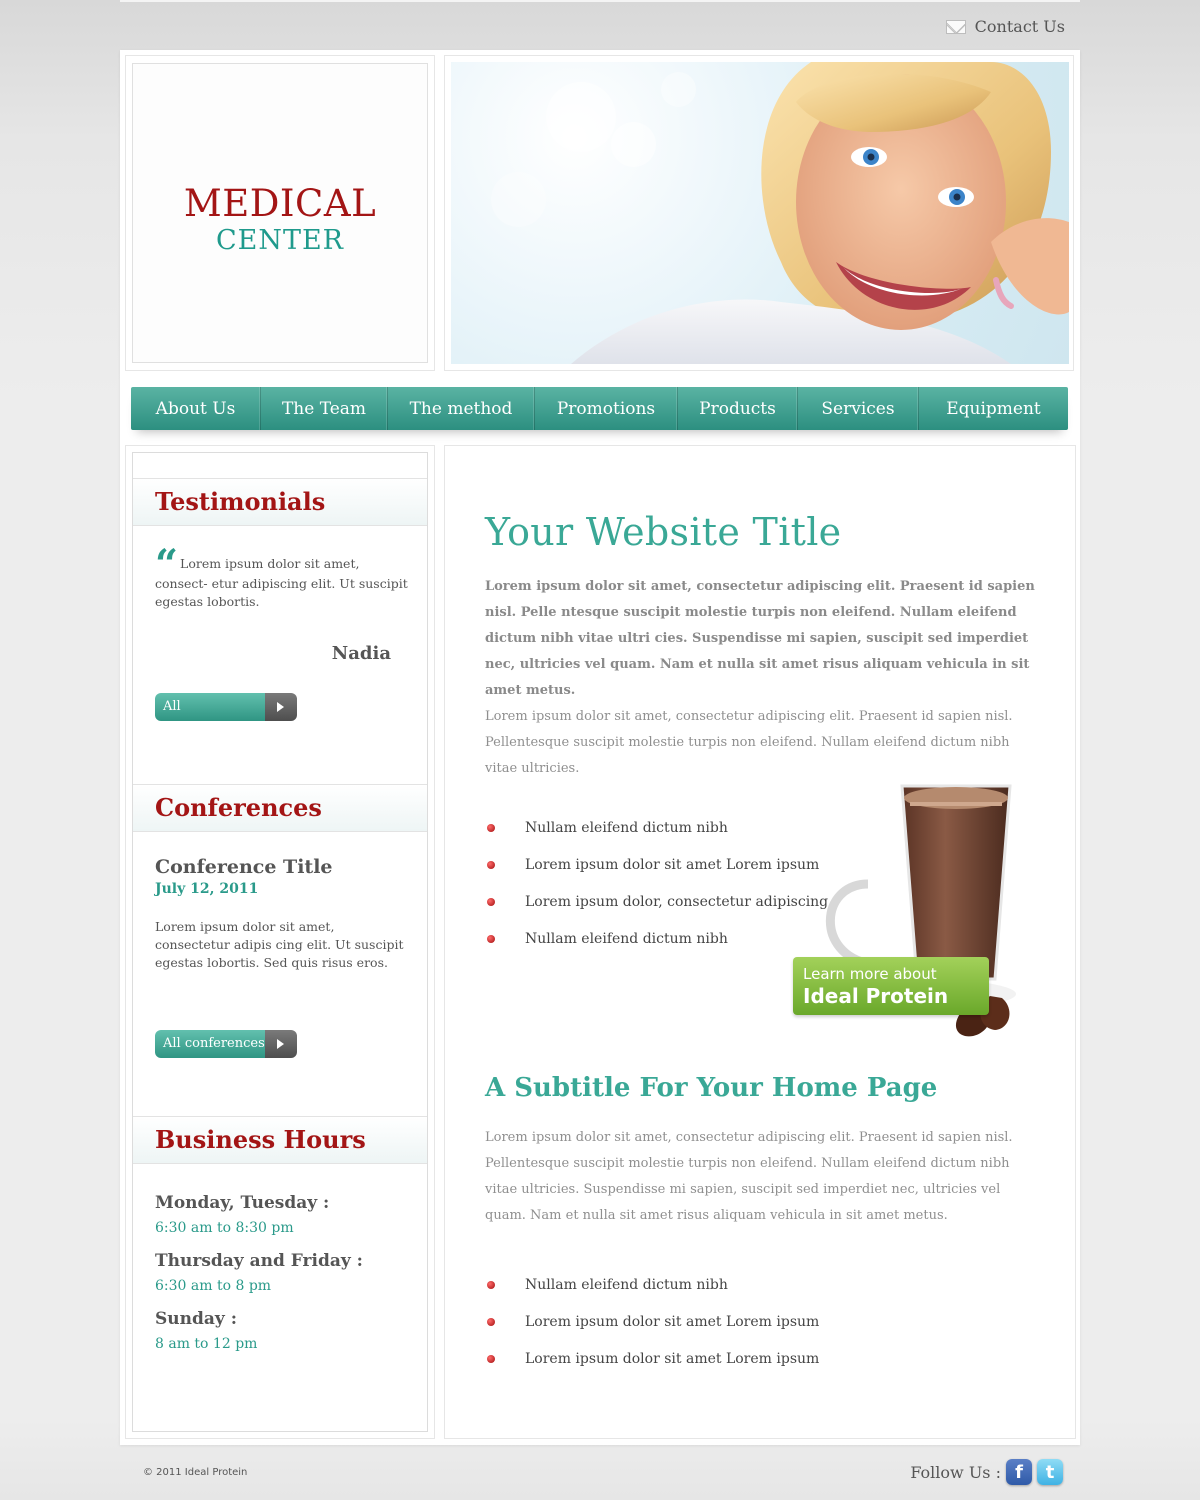 The image size is (1200, 1500). I want to click on nav-promotions: Promotions, so click(606, 408).